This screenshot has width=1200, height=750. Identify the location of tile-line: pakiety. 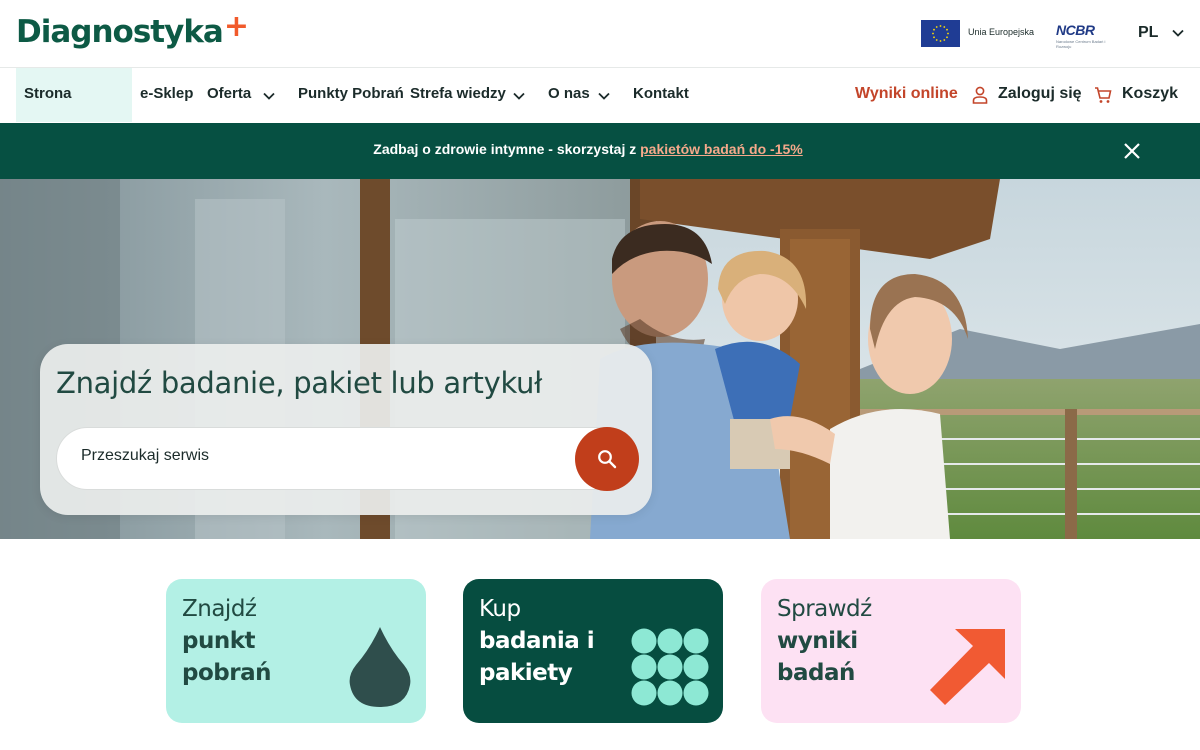
(526, 673).